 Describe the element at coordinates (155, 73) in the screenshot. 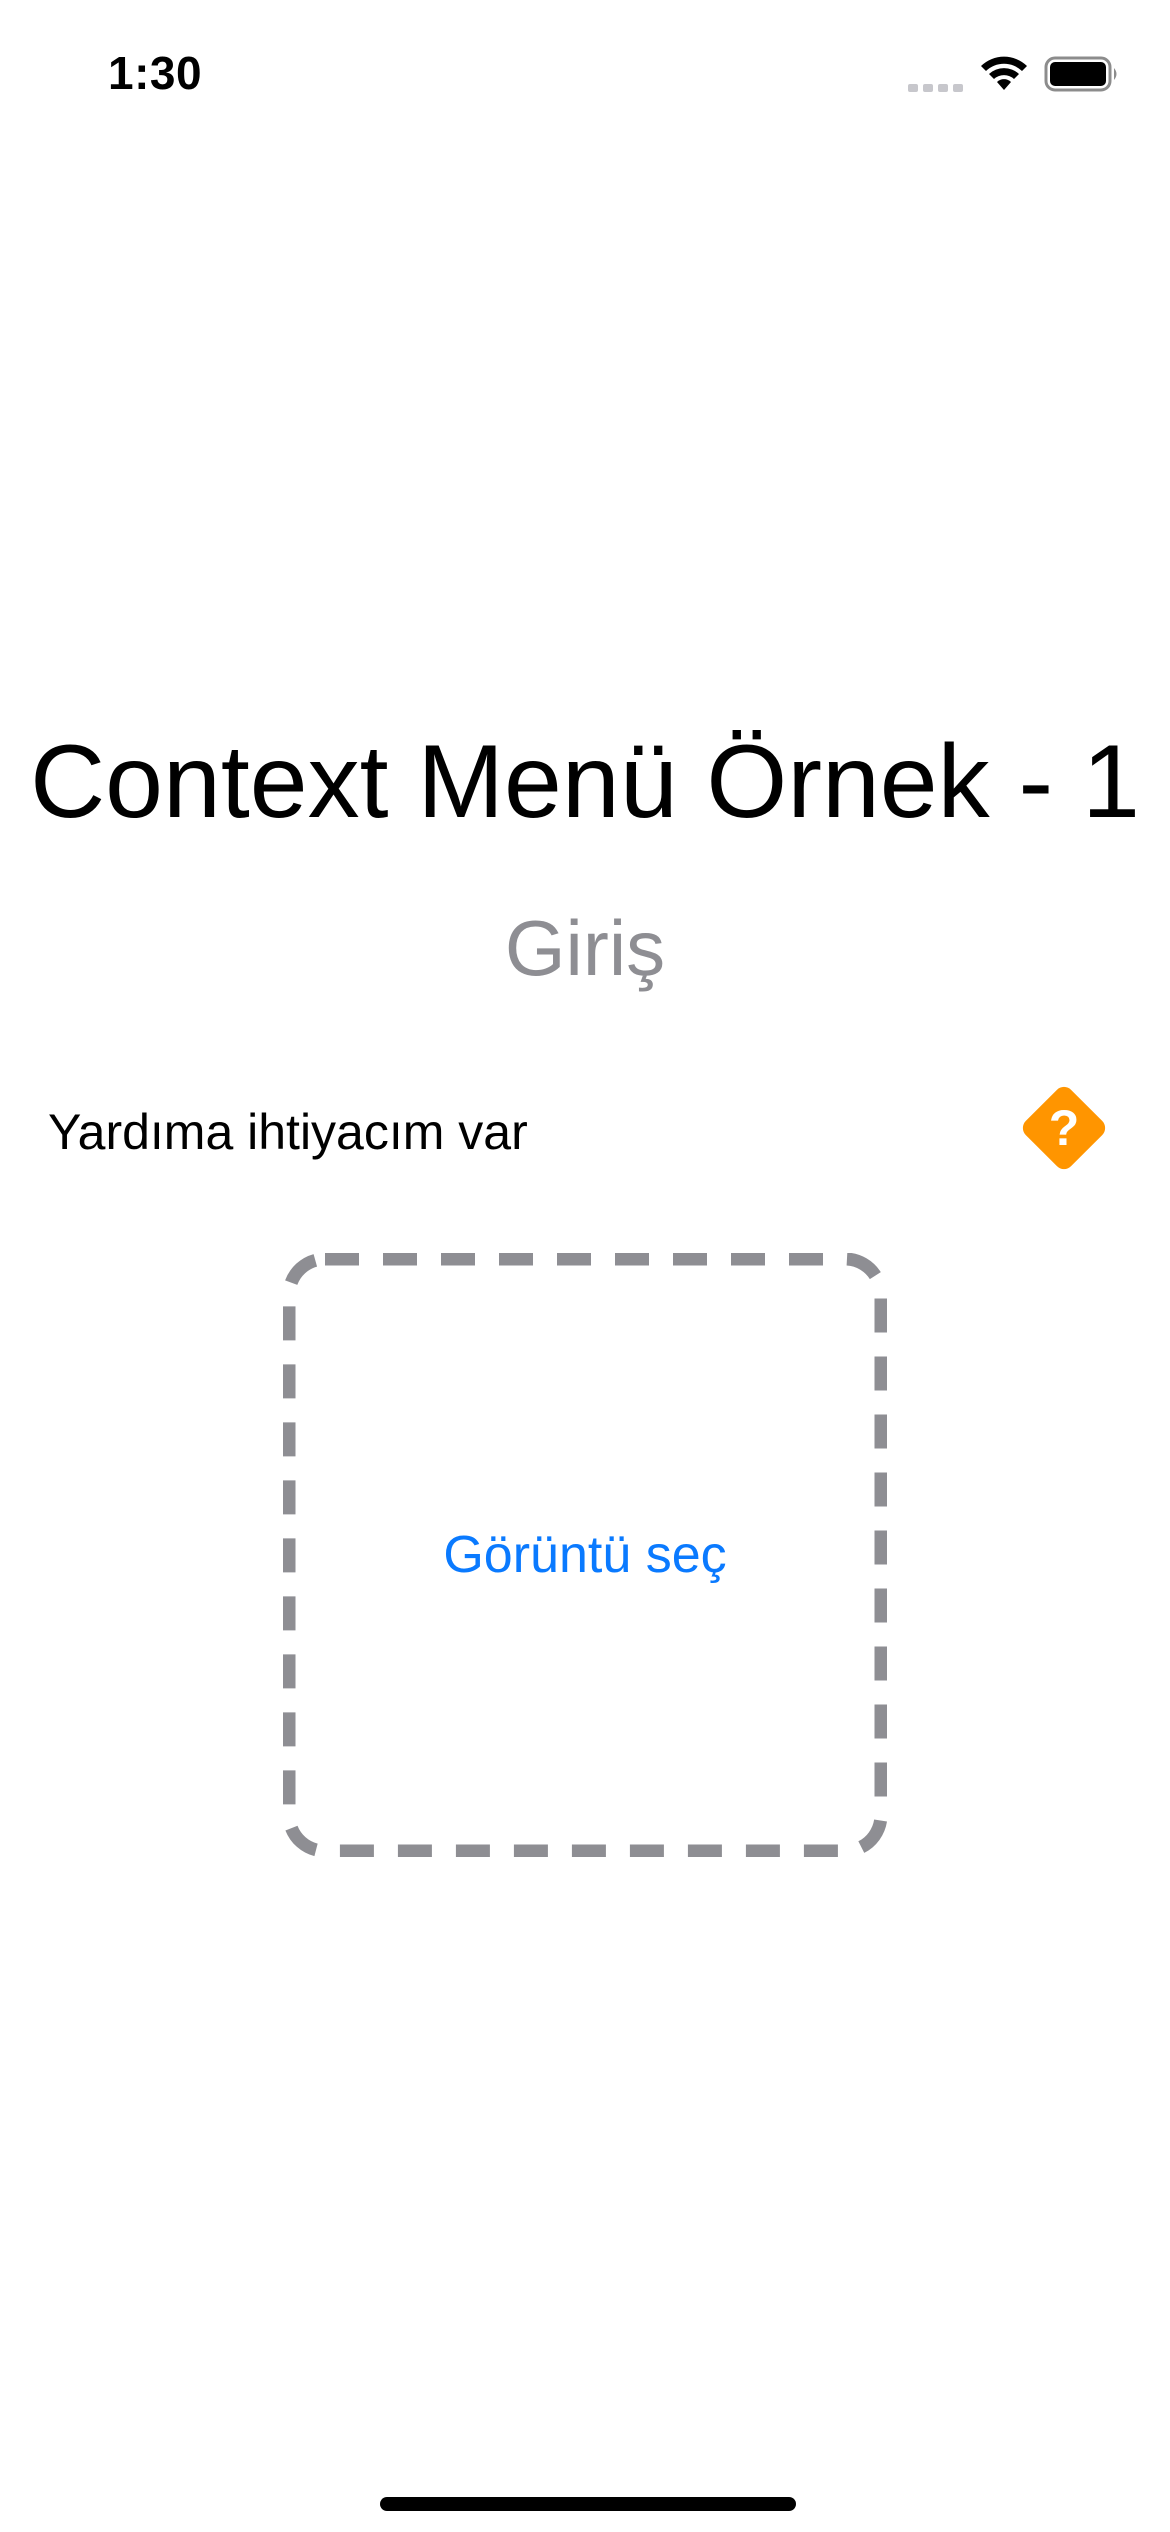

I see `status-time: 1:30` at that location.